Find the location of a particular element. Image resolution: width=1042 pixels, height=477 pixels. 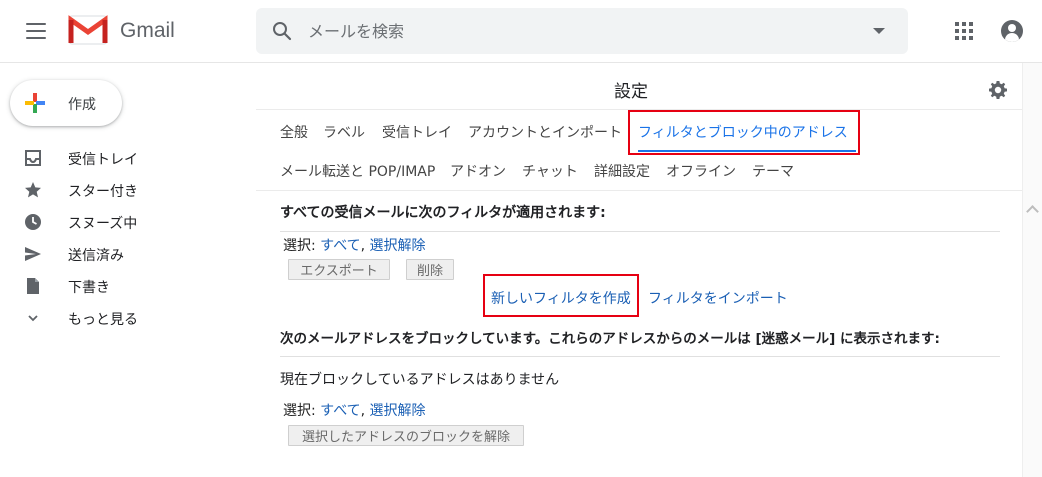

tab-chat: チャット is located at coordinates (550, 171).